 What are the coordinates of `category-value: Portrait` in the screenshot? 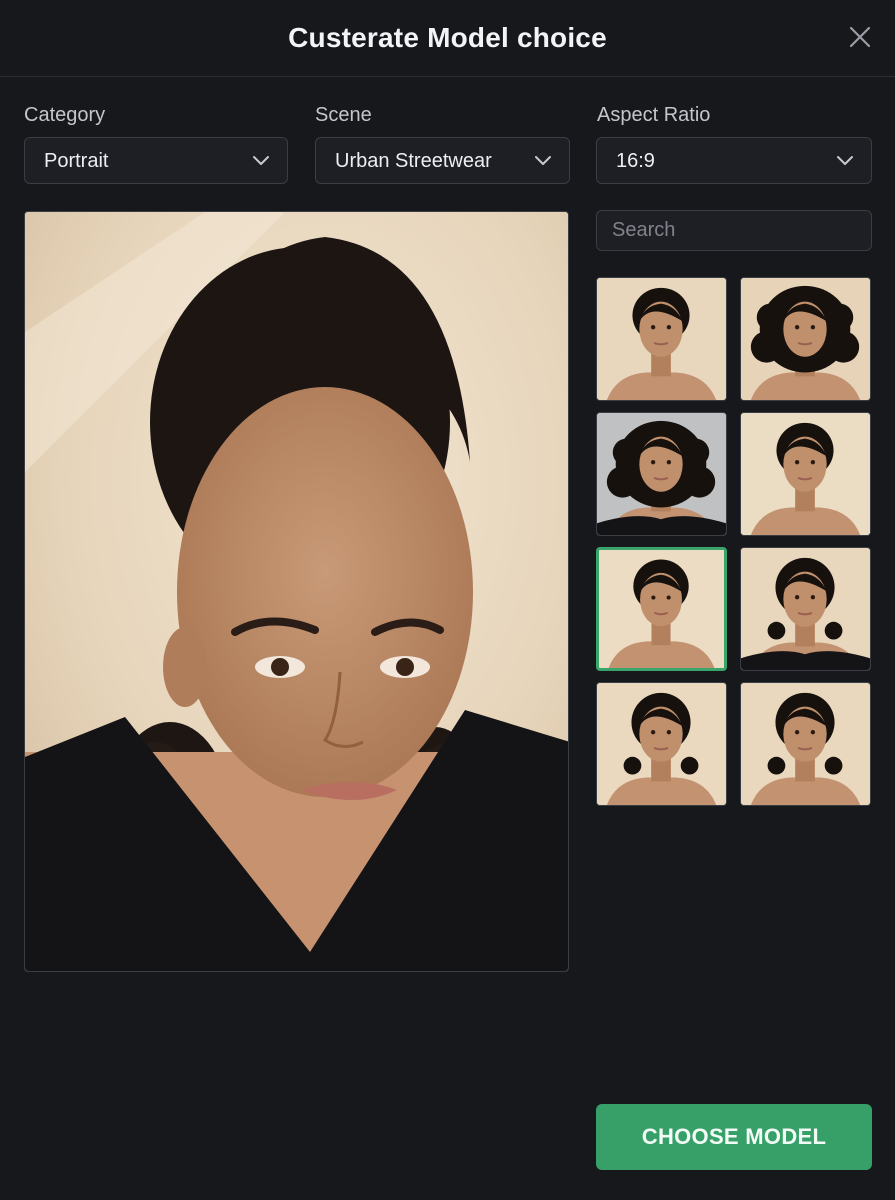 It's located at (76, 161).